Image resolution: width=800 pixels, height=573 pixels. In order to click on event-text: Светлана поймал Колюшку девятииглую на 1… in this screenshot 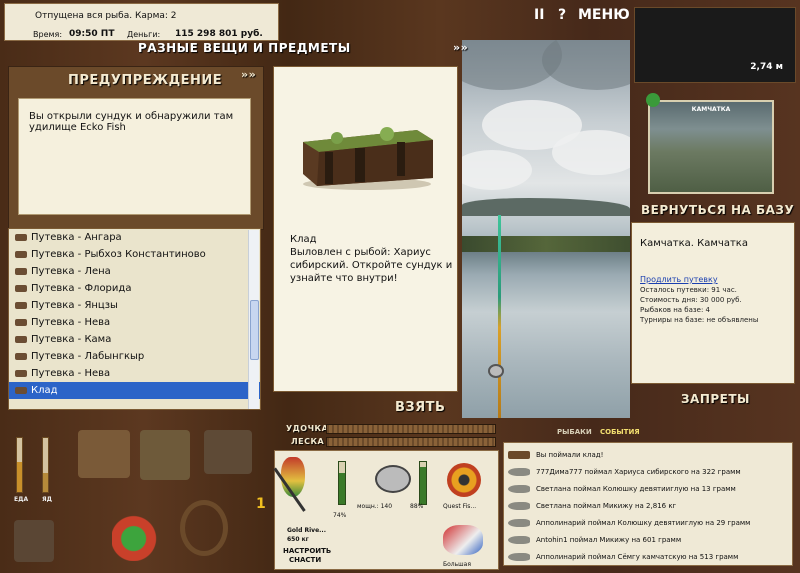, I will do `click(636, 489)`.